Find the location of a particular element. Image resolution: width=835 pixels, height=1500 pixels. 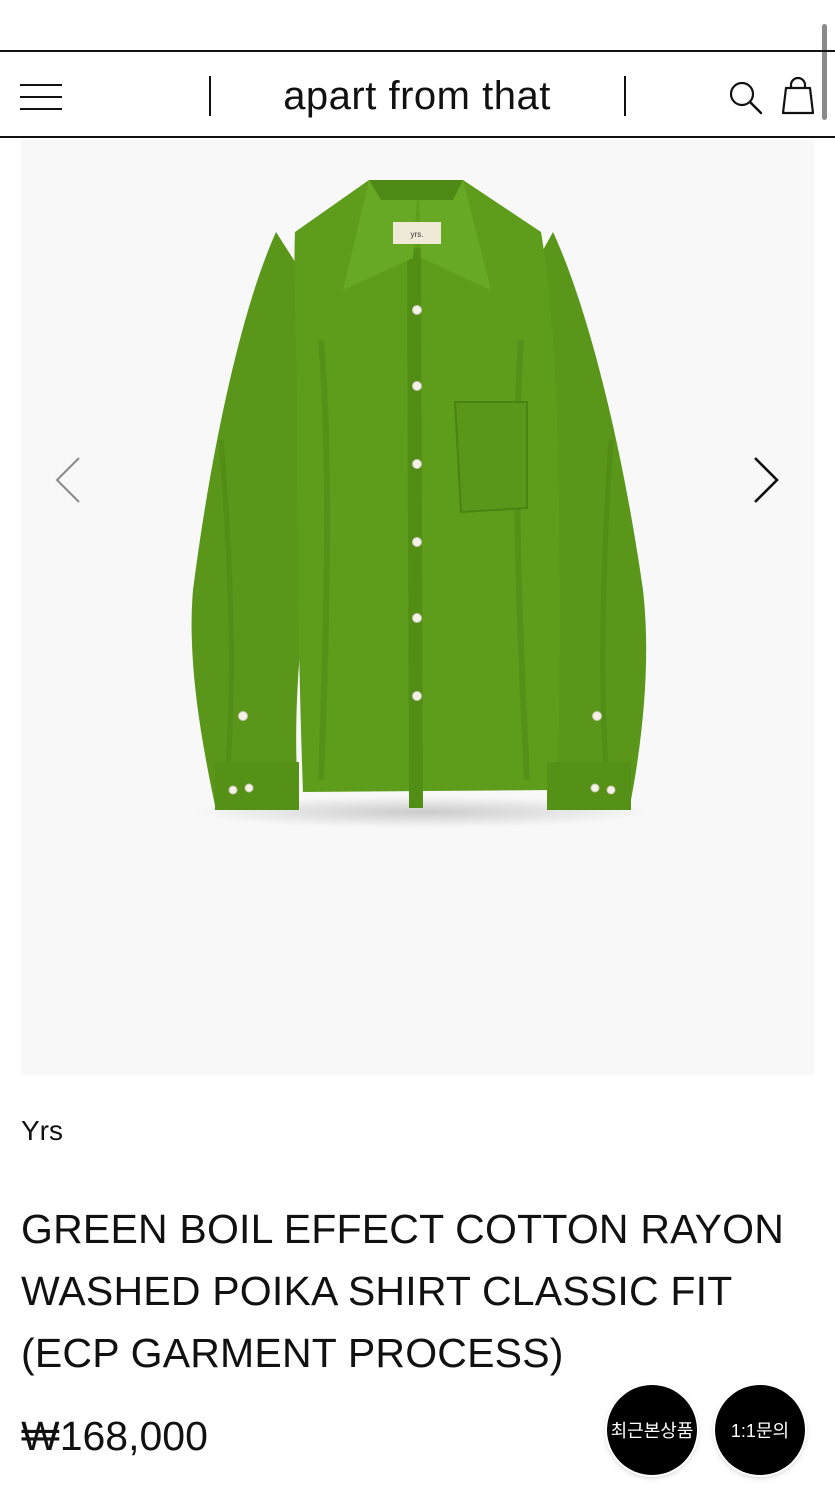

product-brand: Yrs is located at coordinates (42, 1131).